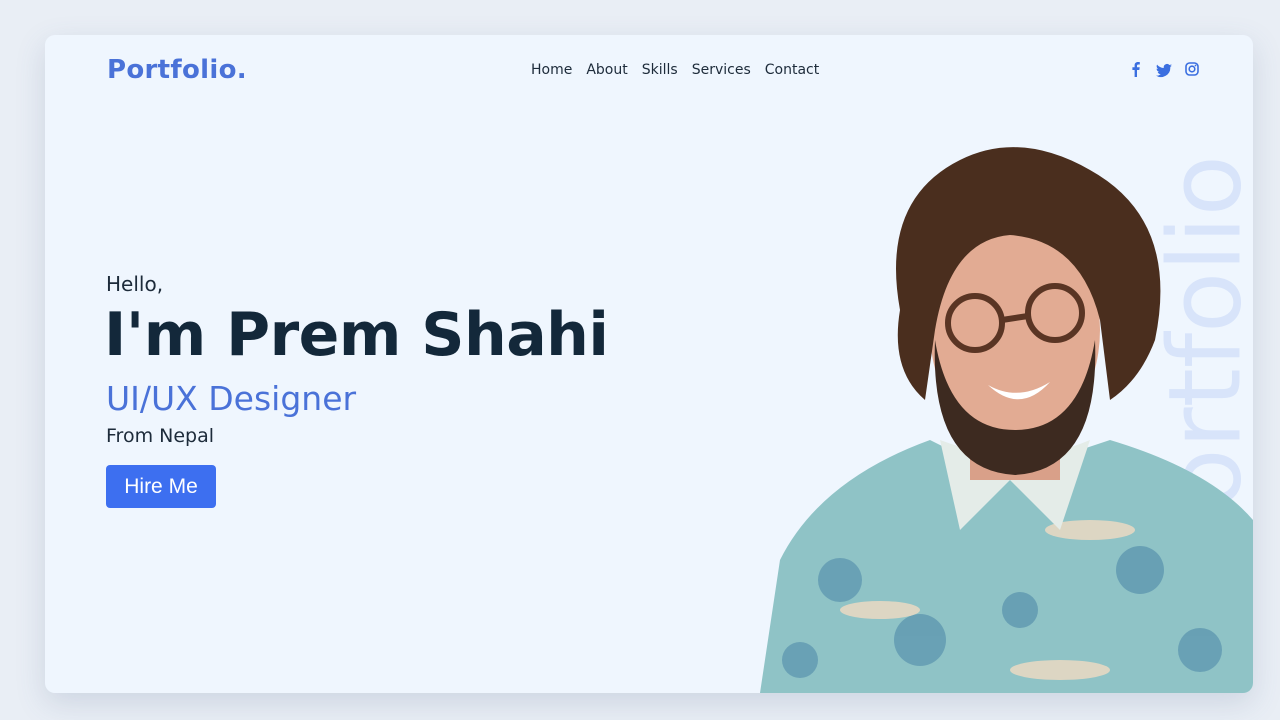 The width and height of the screenshot is (1280, 720). Describe the element at coordinates (792, 70) in the screenshot. I see `nav-contact: Contact` at that location.